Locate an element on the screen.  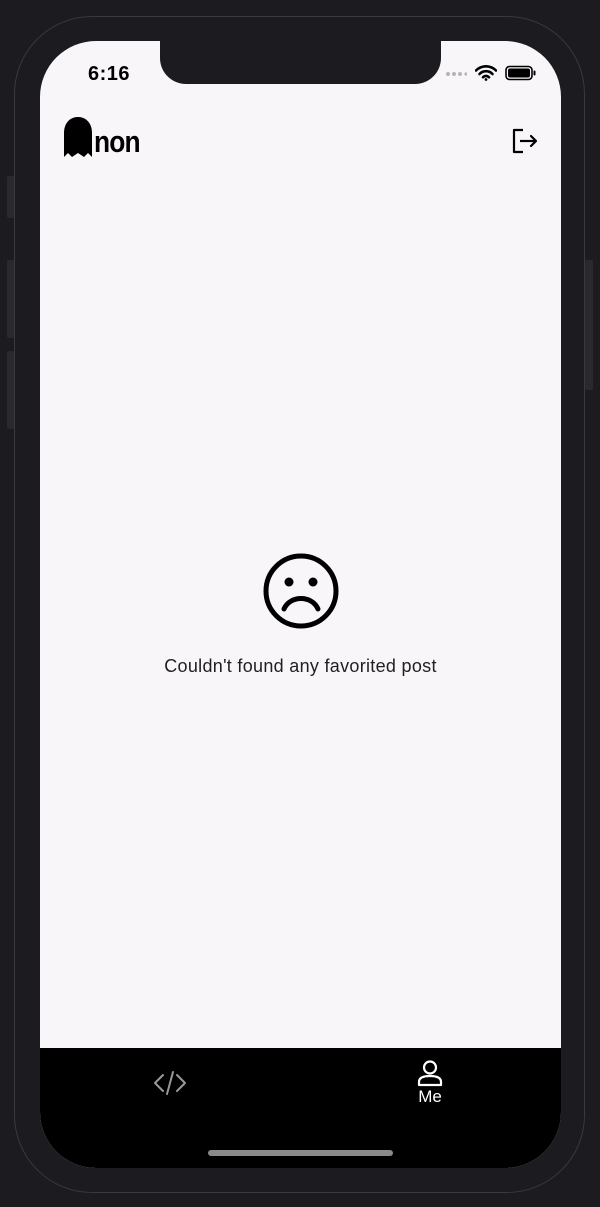
tab-code is located at coordinates (170, 1083).